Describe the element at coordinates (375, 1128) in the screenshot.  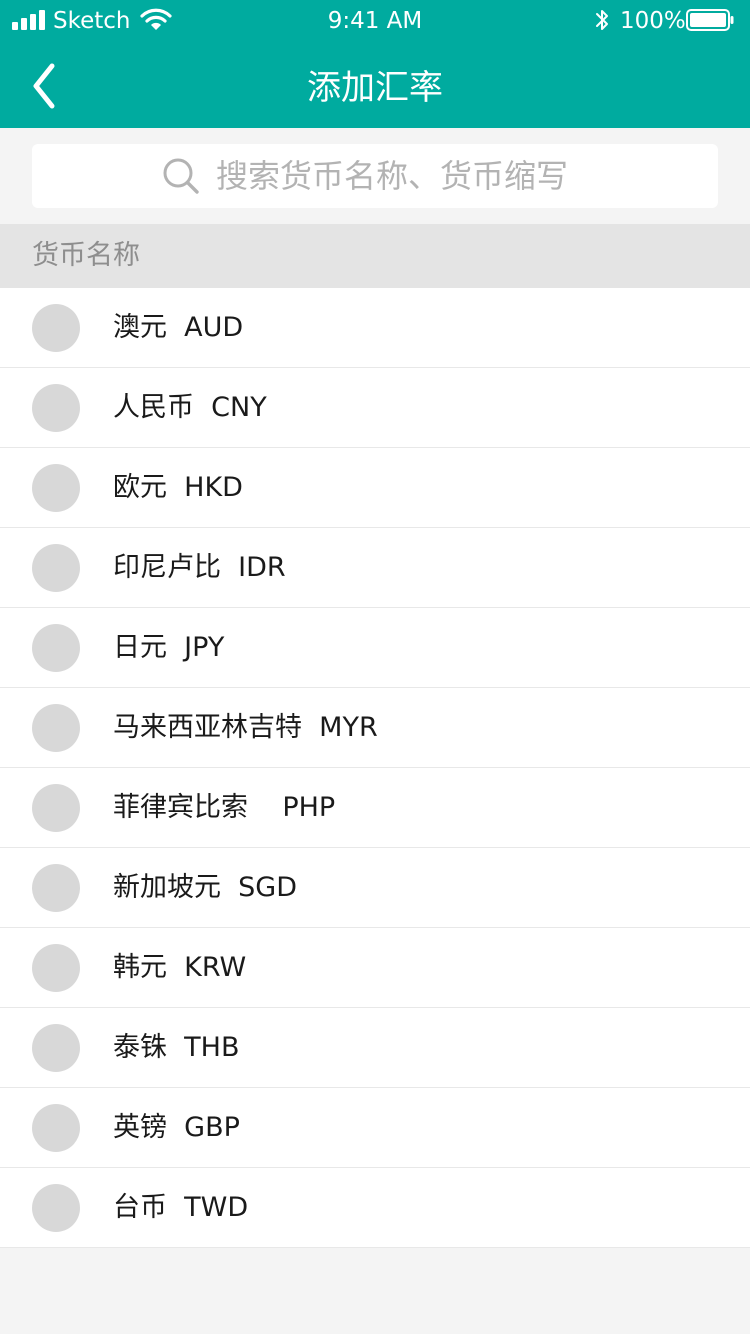
I see `currency-row-gbp: 英镑 GBP` at that location.